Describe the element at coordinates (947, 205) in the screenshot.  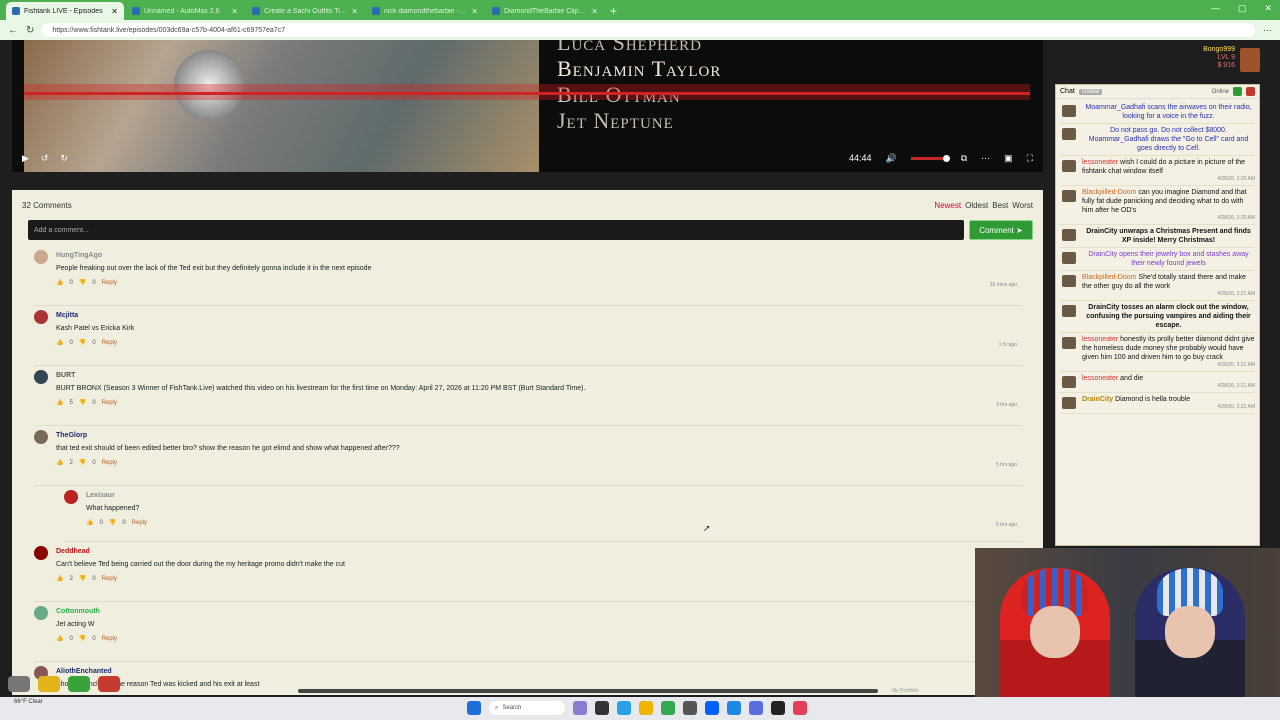
I see `sort-option: Newest` at that location.